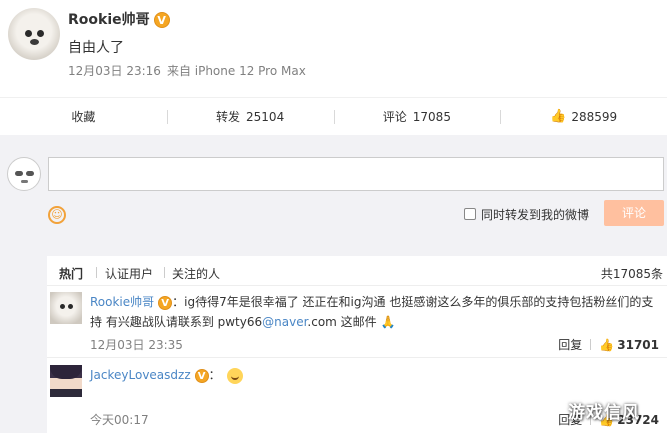 This screenshot has width=667, height=433. I want to click on post-meta: 12月03日 23:16 来自 iPhone 12 Pro Max, so click(187, 70).